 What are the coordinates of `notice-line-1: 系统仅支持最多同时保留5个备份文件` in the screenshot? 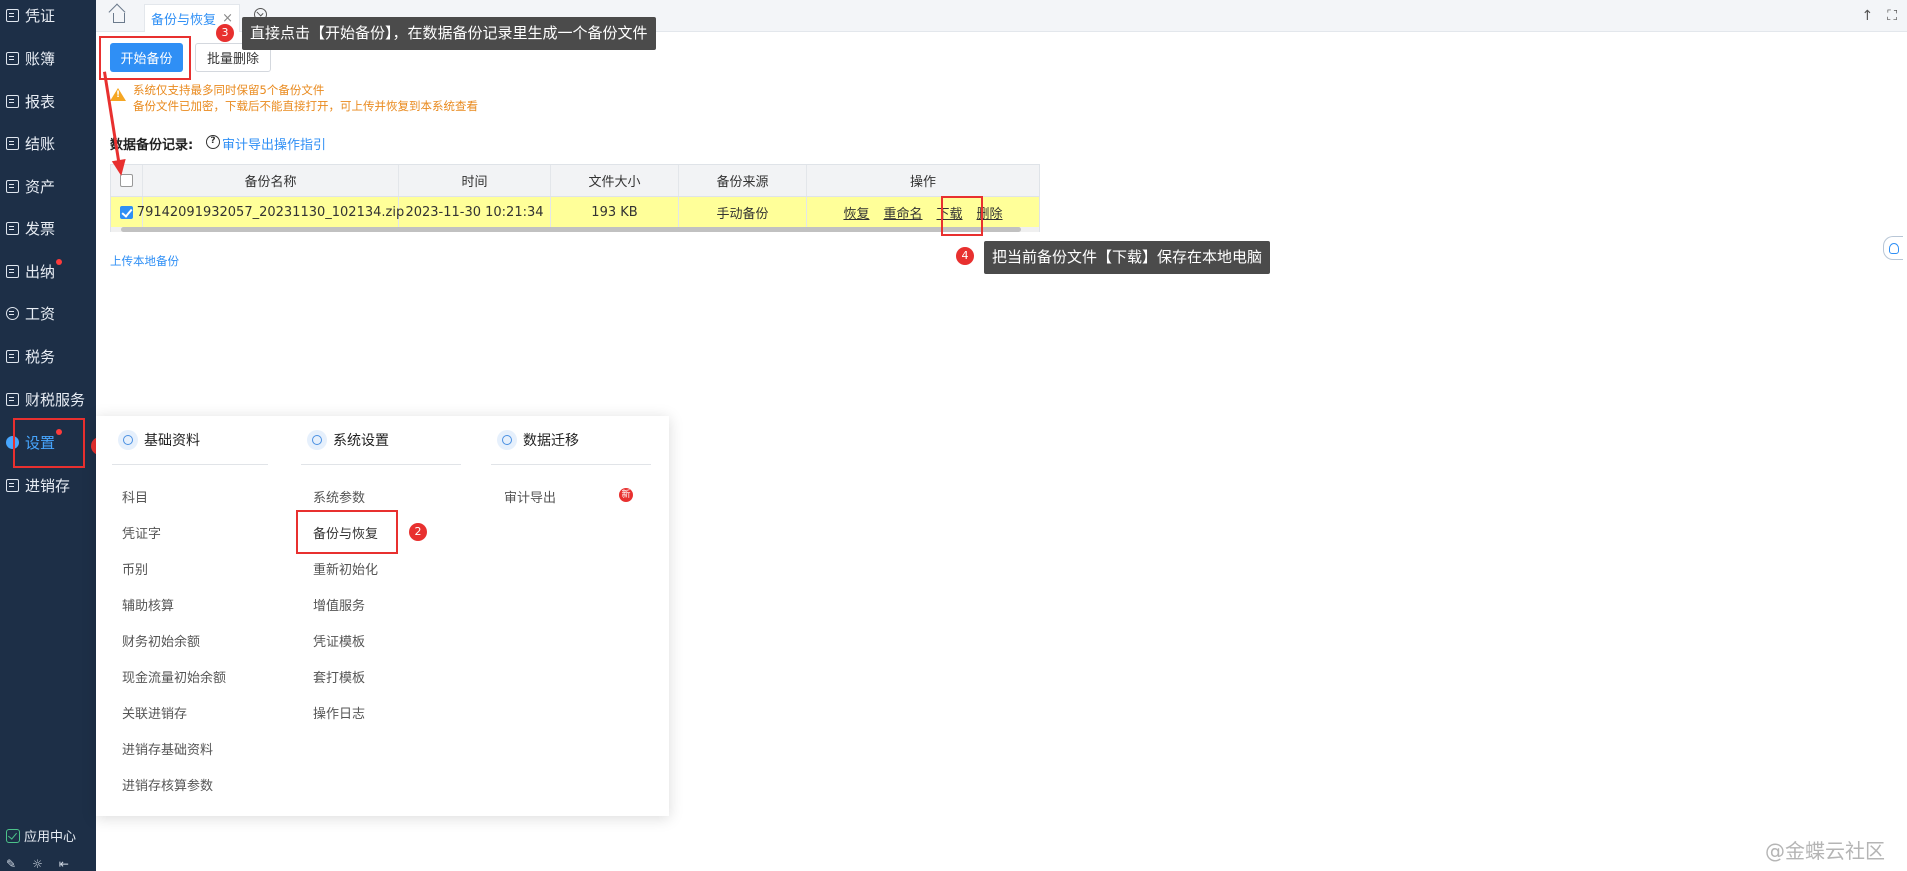 It's located at (229, 90).